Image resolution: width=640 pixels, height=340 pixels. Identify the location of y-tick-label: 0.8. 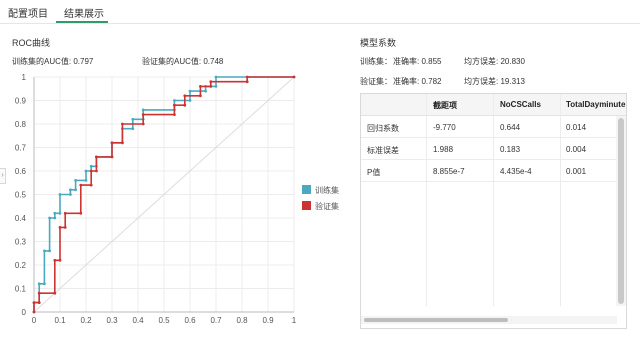
(21, 124).